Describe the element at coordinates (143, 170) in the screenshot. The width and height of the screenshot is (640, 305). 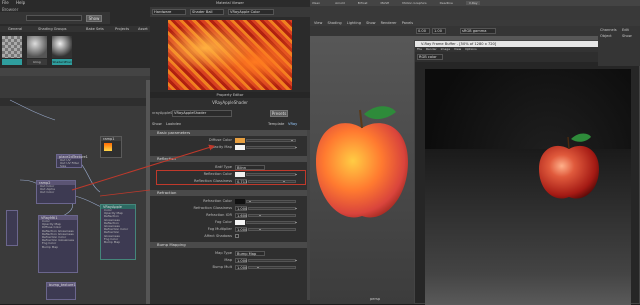
I see `annotation-arrows` at that location.